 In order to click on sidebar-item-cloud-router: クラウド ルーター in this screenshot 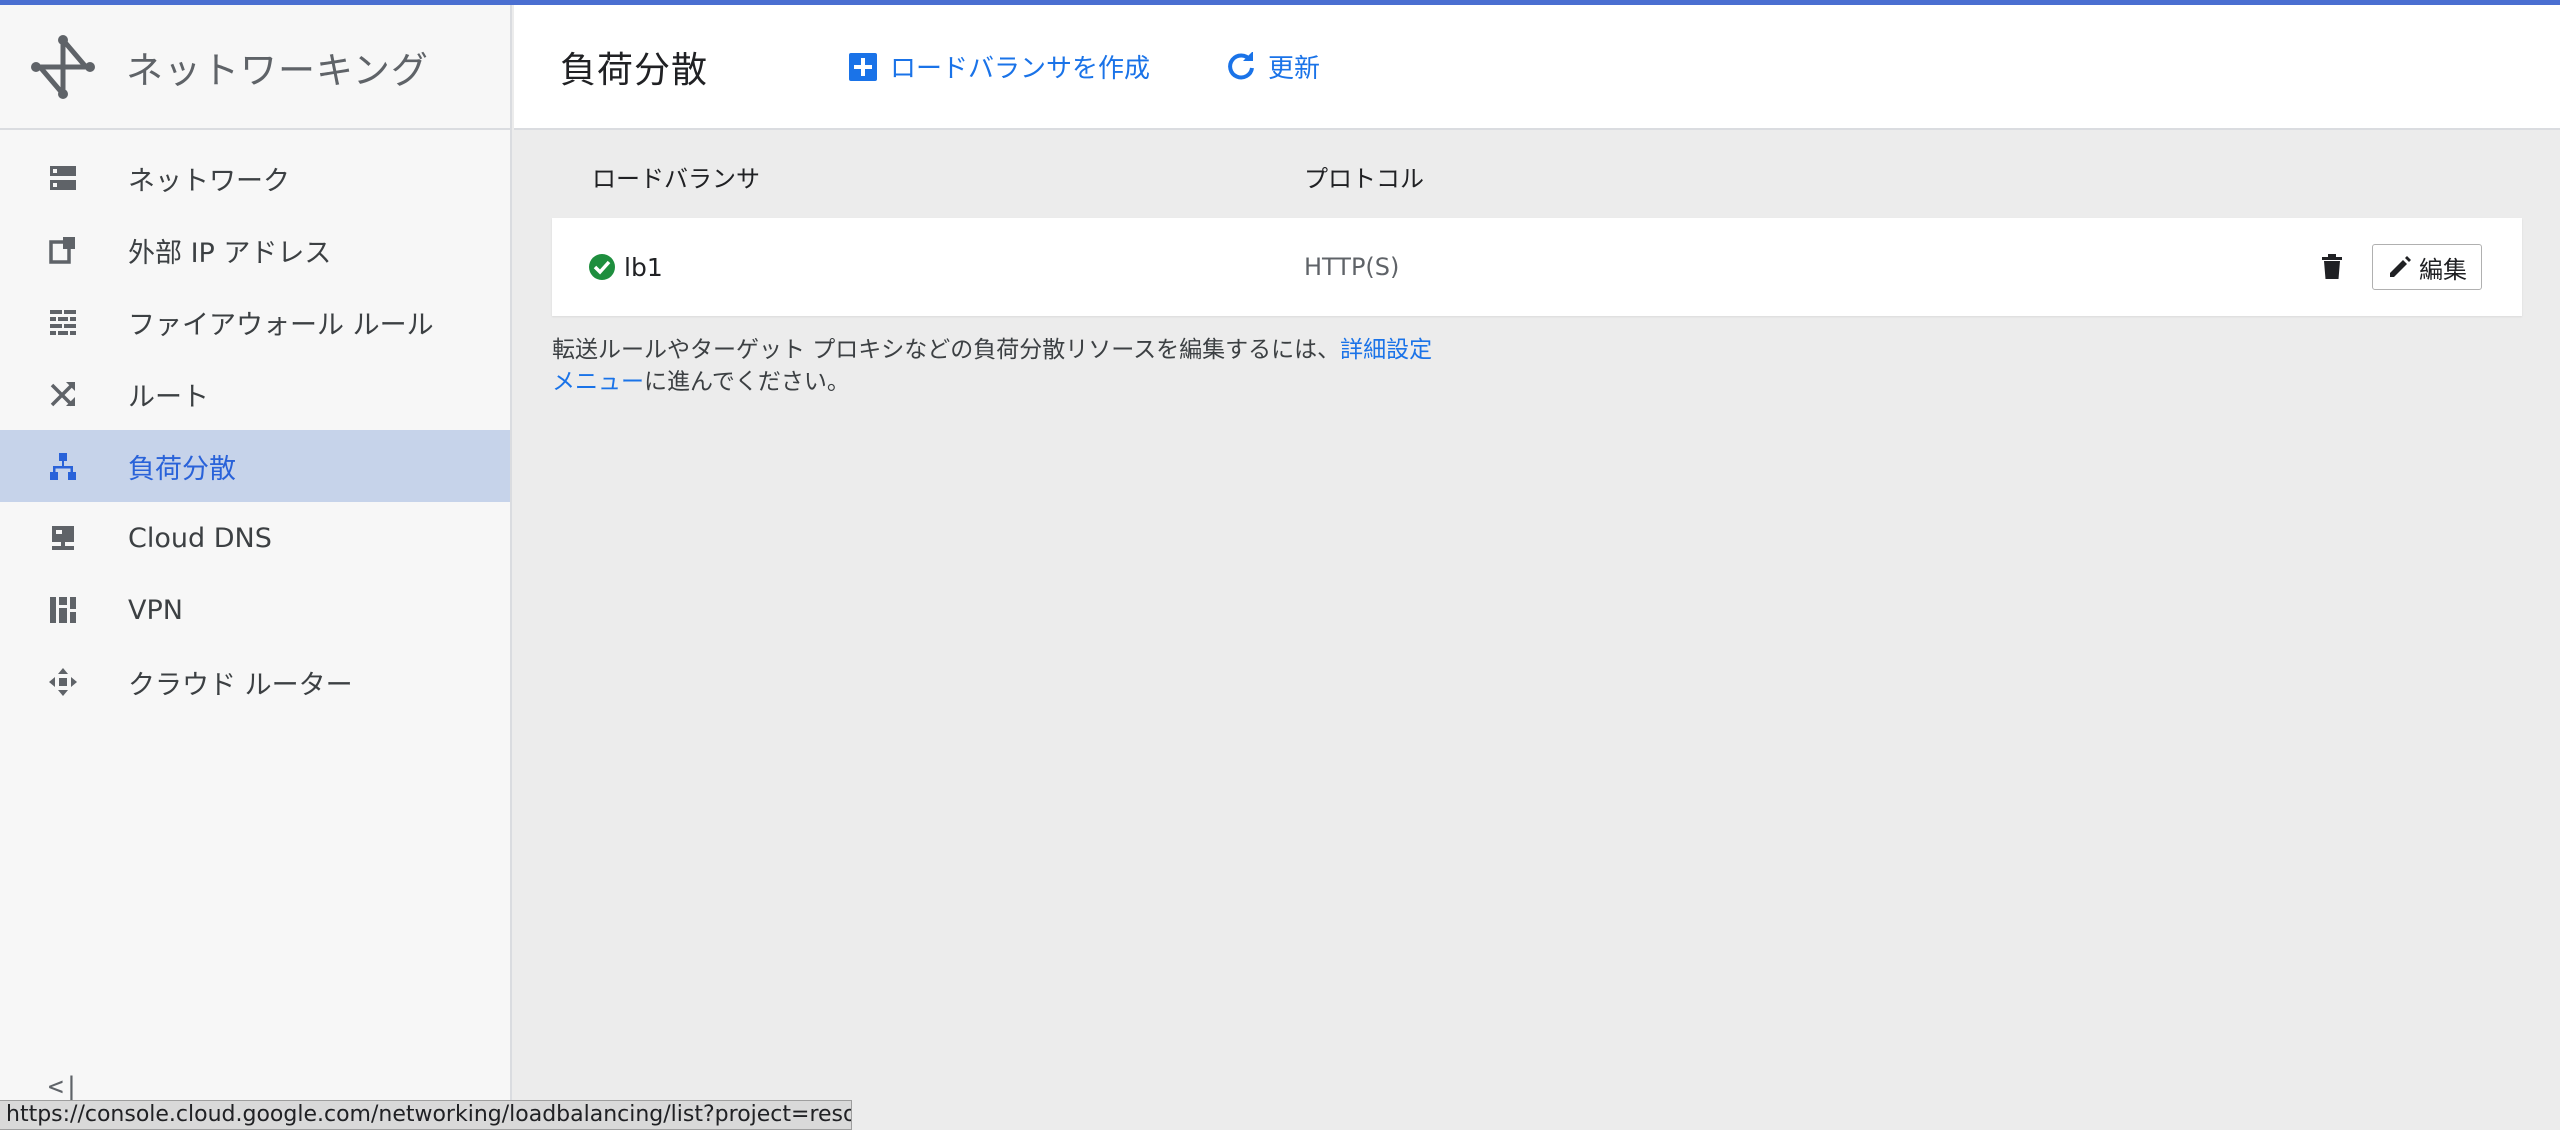, I will do `click(255, 682)`.